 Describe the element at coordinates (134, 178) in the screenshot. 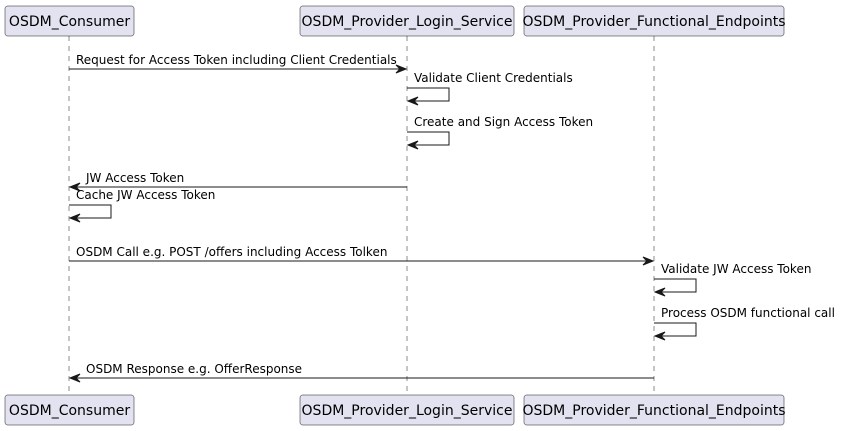

I see `message-label: JW Access Token` at that location.